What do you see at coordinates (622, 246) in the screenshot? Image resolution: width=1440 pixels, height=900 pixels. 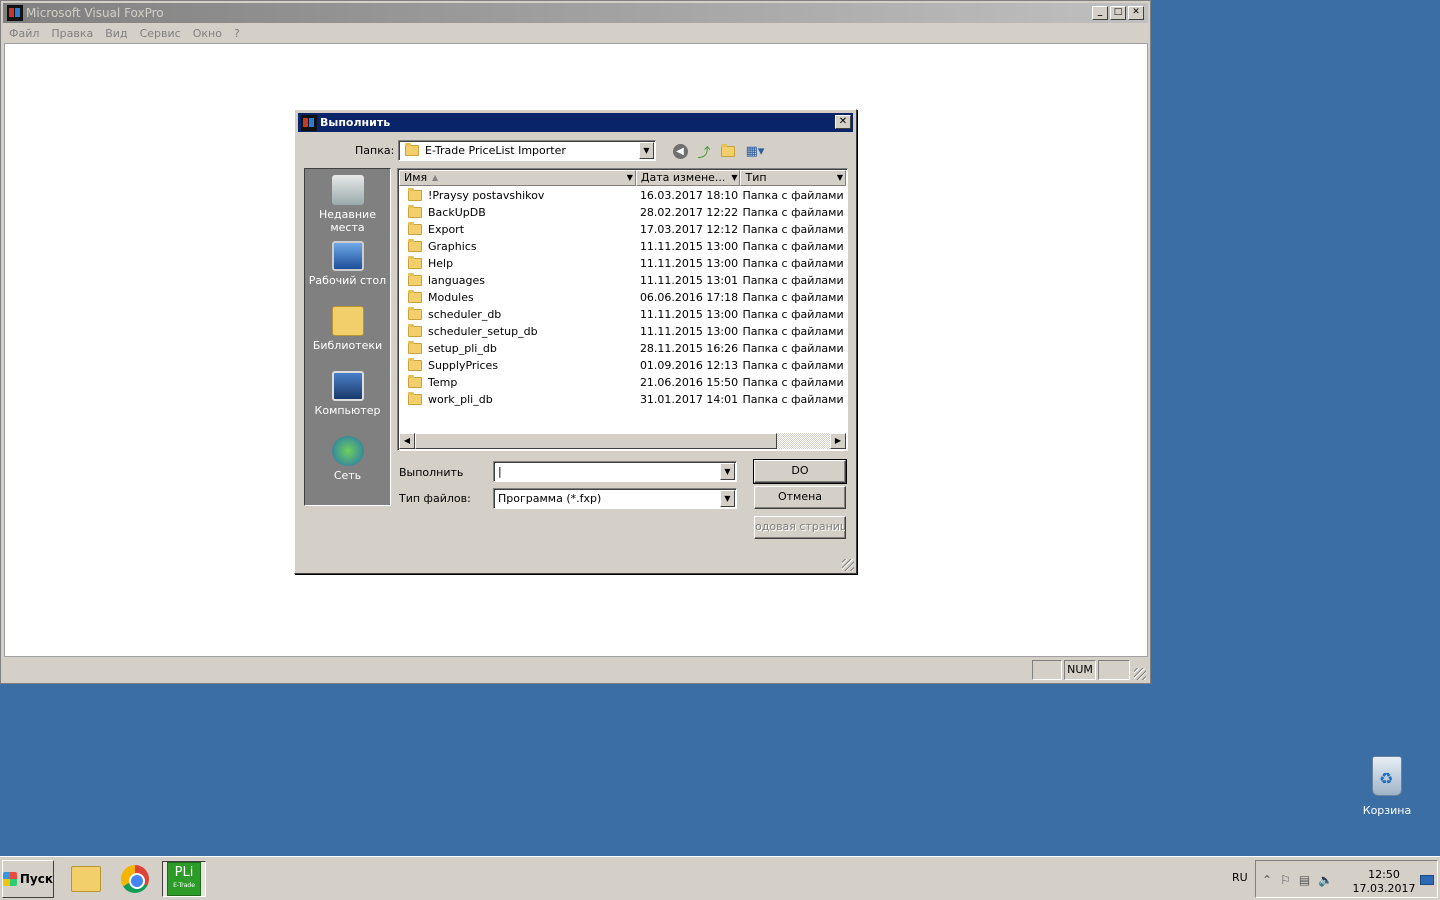 I see `list-item: Graphics 11.11.2015 13:00 Папка с файлами` at bounding box center [622, 246].